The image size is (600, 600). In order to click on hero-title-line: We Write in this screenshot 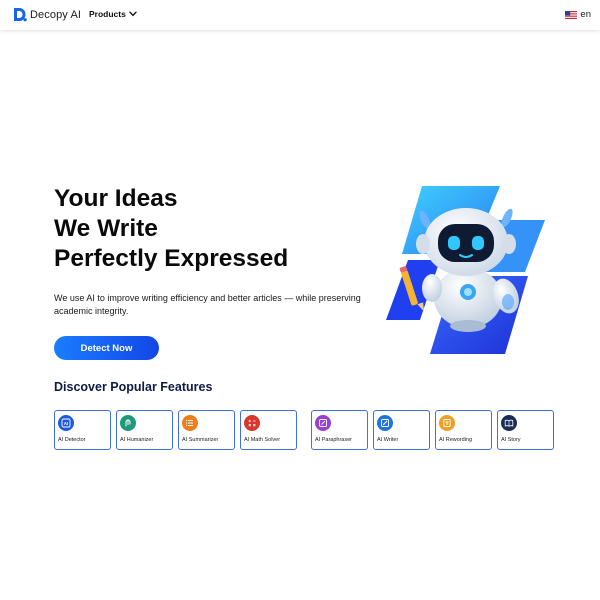, I will do `click(106, 228)`.